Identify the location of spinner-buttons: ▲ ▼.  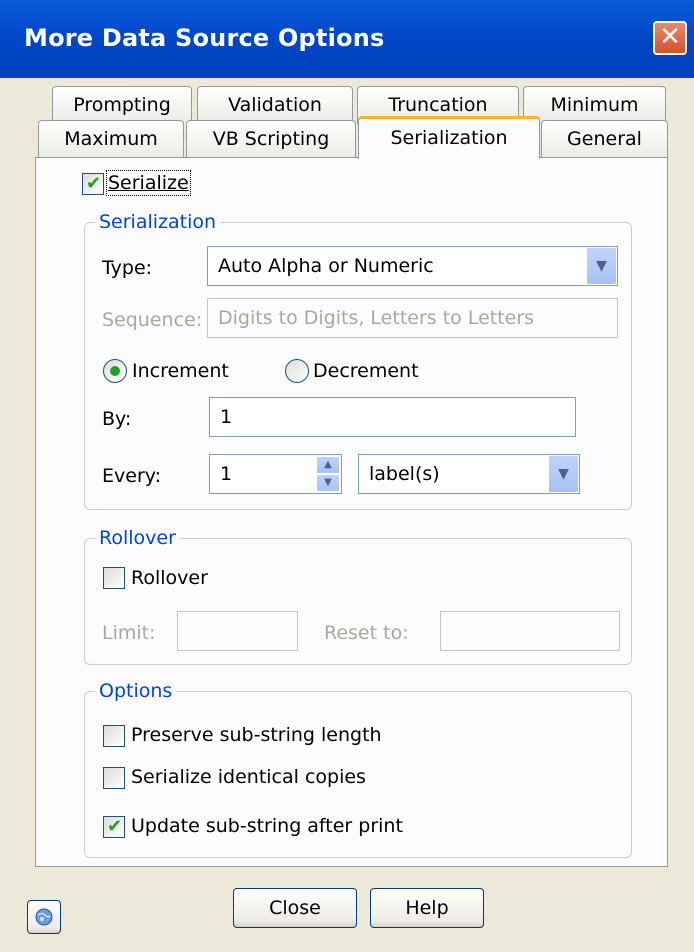
(328, 474).